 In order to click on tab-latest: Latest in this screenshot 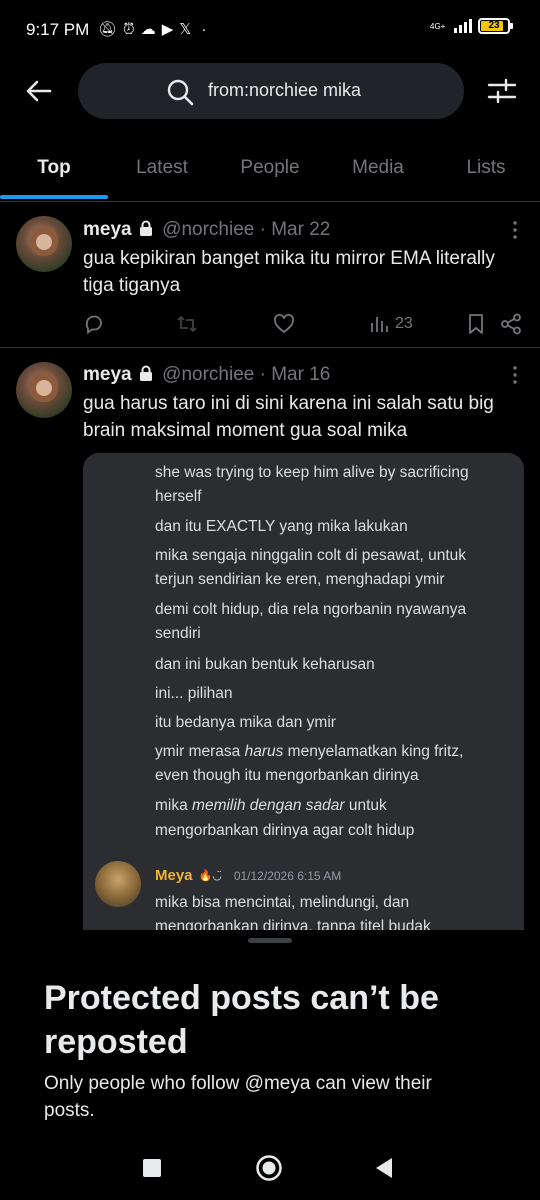, I will do `click(162, 170)`.